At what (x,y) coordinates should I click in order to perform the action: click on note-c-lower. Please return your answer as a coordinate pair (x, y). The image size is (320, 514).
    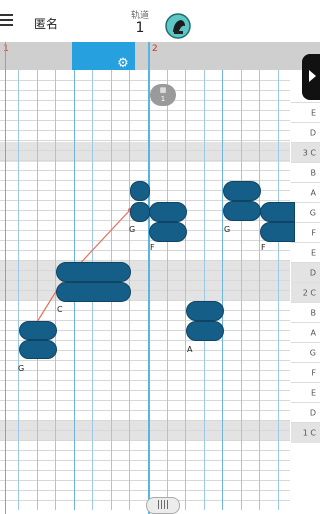
    Looking at the image, I should click on (93, 292).